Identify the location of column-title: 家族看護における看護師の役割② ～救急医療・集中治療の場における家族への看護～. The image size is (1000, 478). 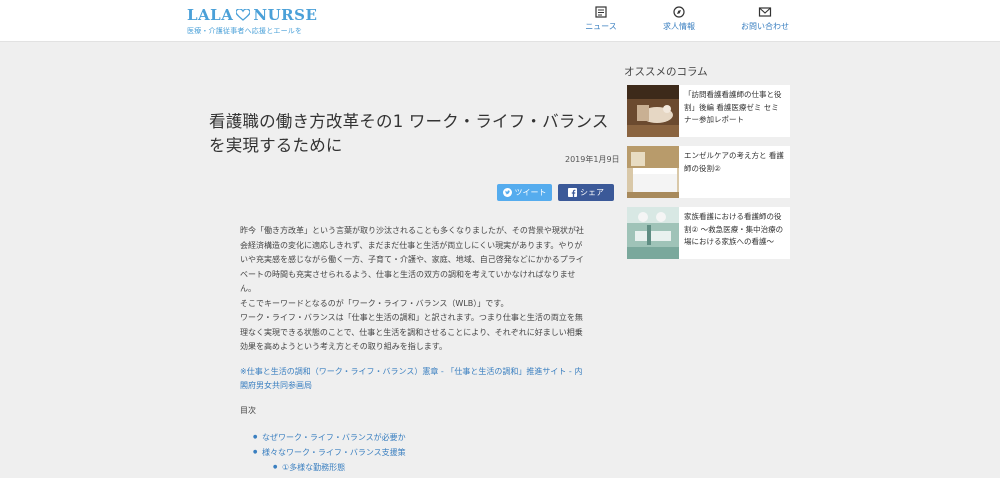
(734, 229).